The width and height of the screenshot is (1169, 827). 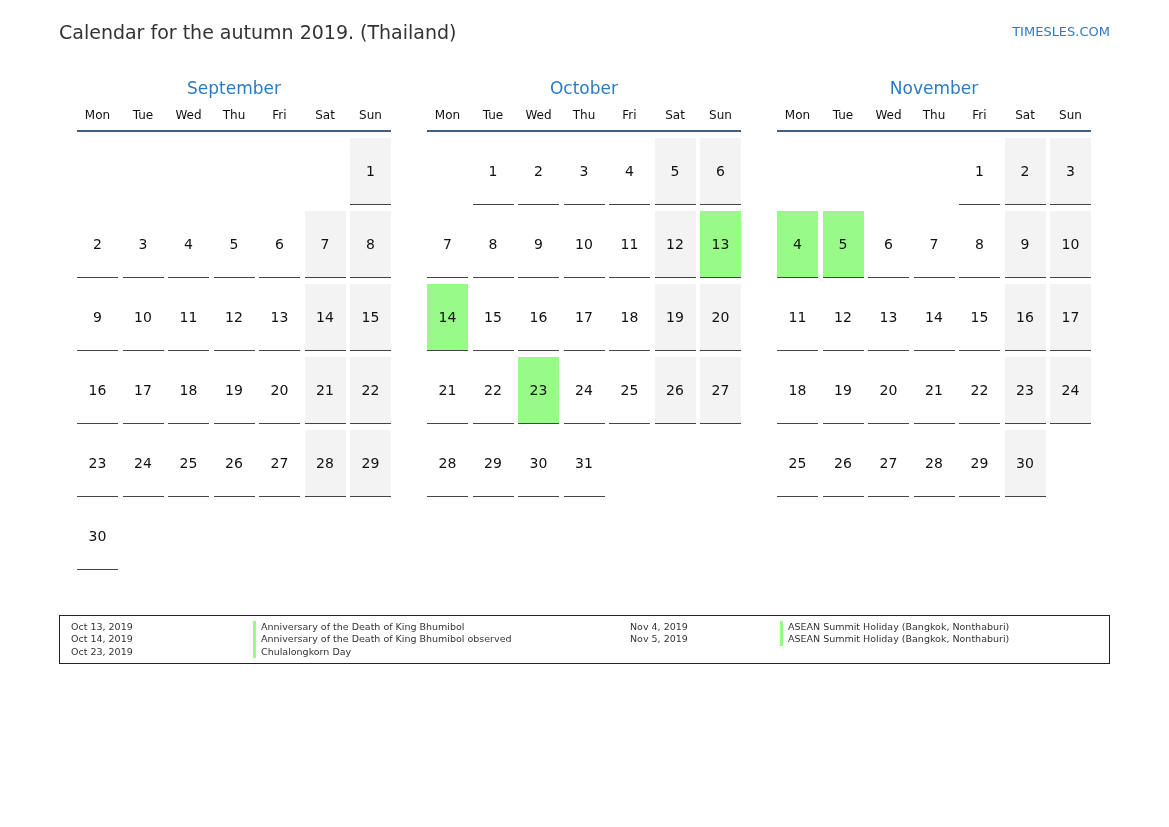 I want to click on day-cell: 16, so click(x=1025, y=317).